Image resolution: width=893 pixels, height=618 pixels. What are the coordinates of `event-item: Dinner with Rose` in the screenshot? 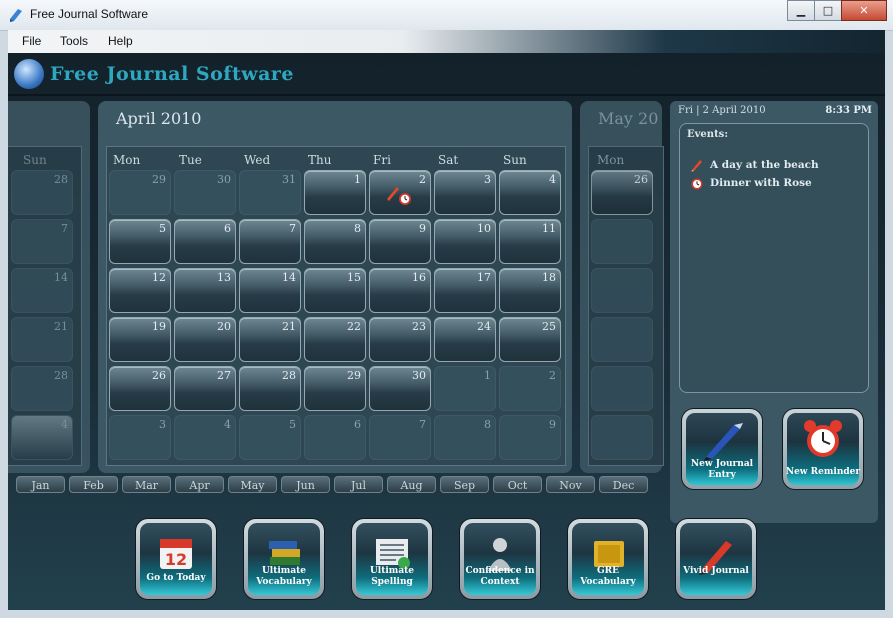 It's located at (751, 183).